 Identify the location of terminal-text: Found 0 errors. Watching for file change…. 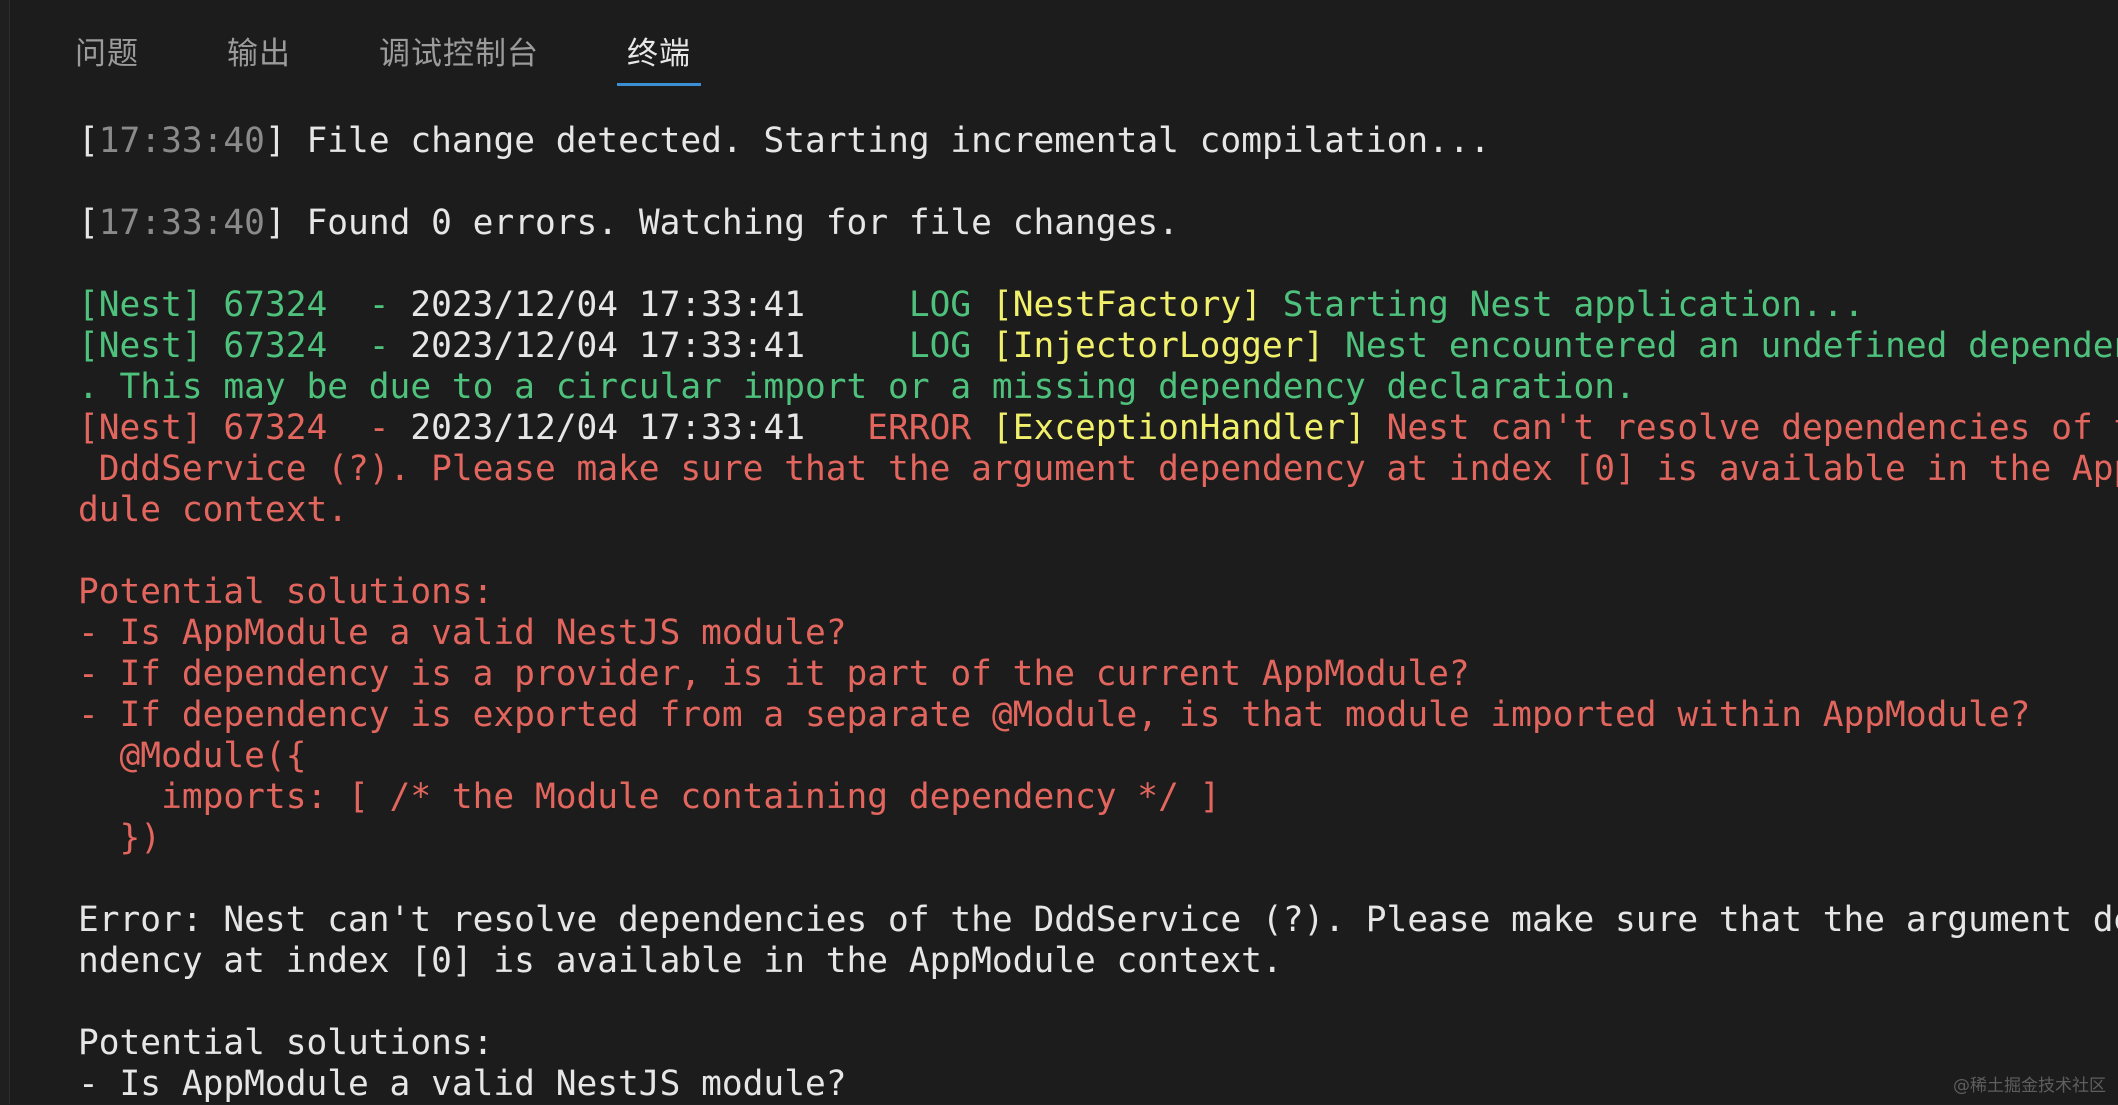
(732, 223).